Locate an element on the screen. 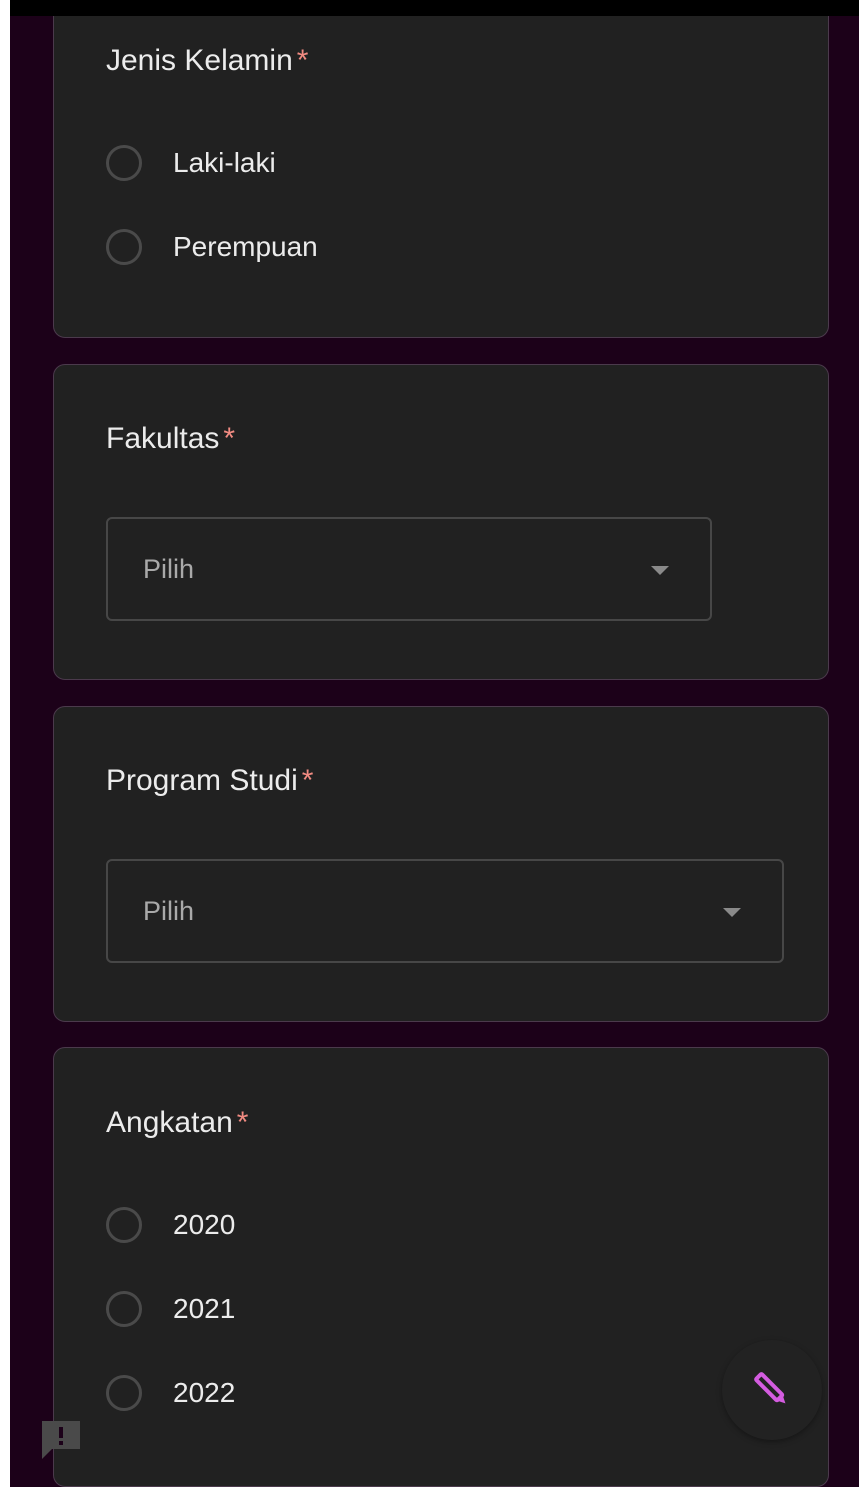  question-title-study-program: Program Studi * is located at coordinates (209, 781).